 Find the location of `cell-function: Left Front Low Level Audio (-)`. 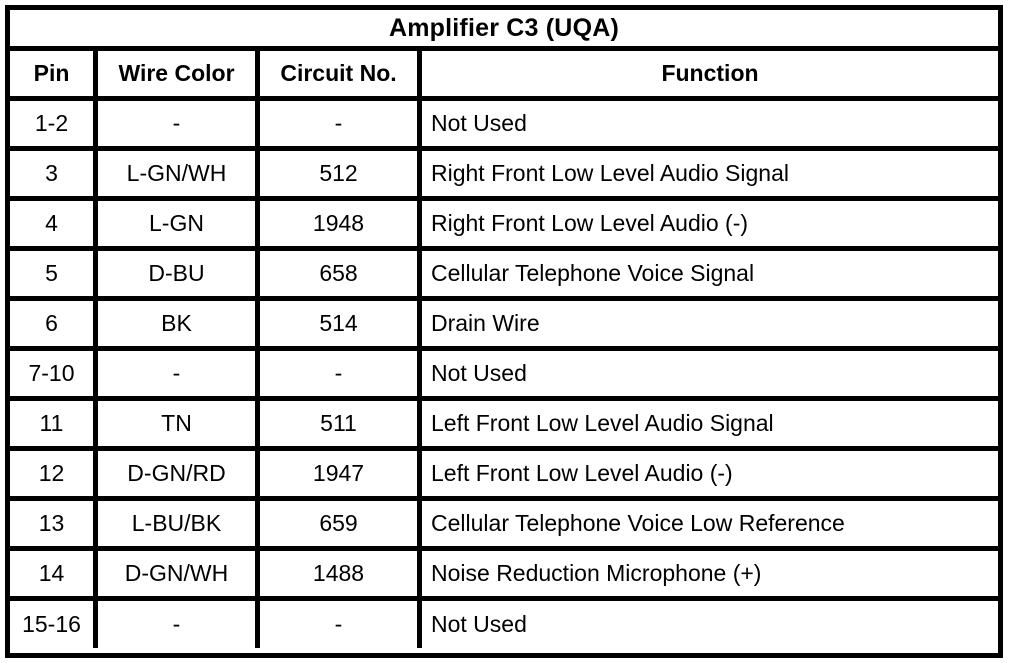

cell-function: Left Front Low Level Audio (-) is located at coordinates (582, 473).